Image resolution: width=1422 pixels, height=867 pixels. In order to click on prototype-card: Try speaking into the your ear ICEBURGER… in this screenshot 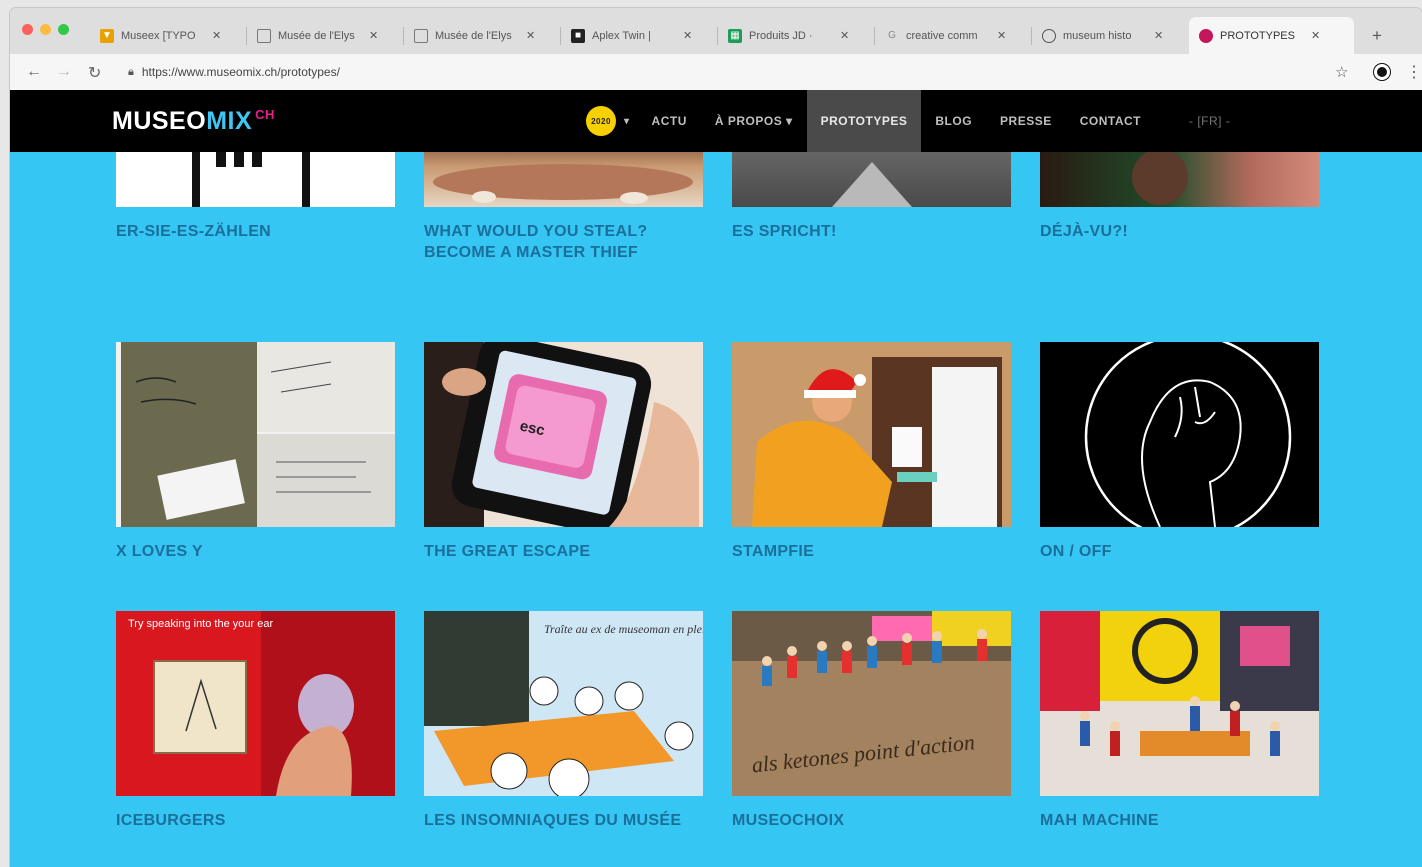, I will do `click(255, 721)`.